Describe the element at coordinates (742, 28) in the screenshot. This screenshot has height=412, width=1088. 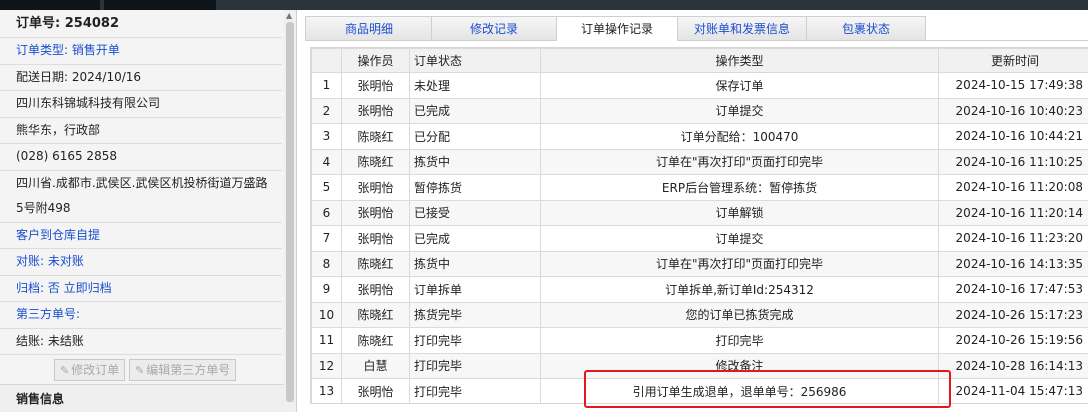
I see `tab-statement-invoice: 对账单和发票信息` at that location.